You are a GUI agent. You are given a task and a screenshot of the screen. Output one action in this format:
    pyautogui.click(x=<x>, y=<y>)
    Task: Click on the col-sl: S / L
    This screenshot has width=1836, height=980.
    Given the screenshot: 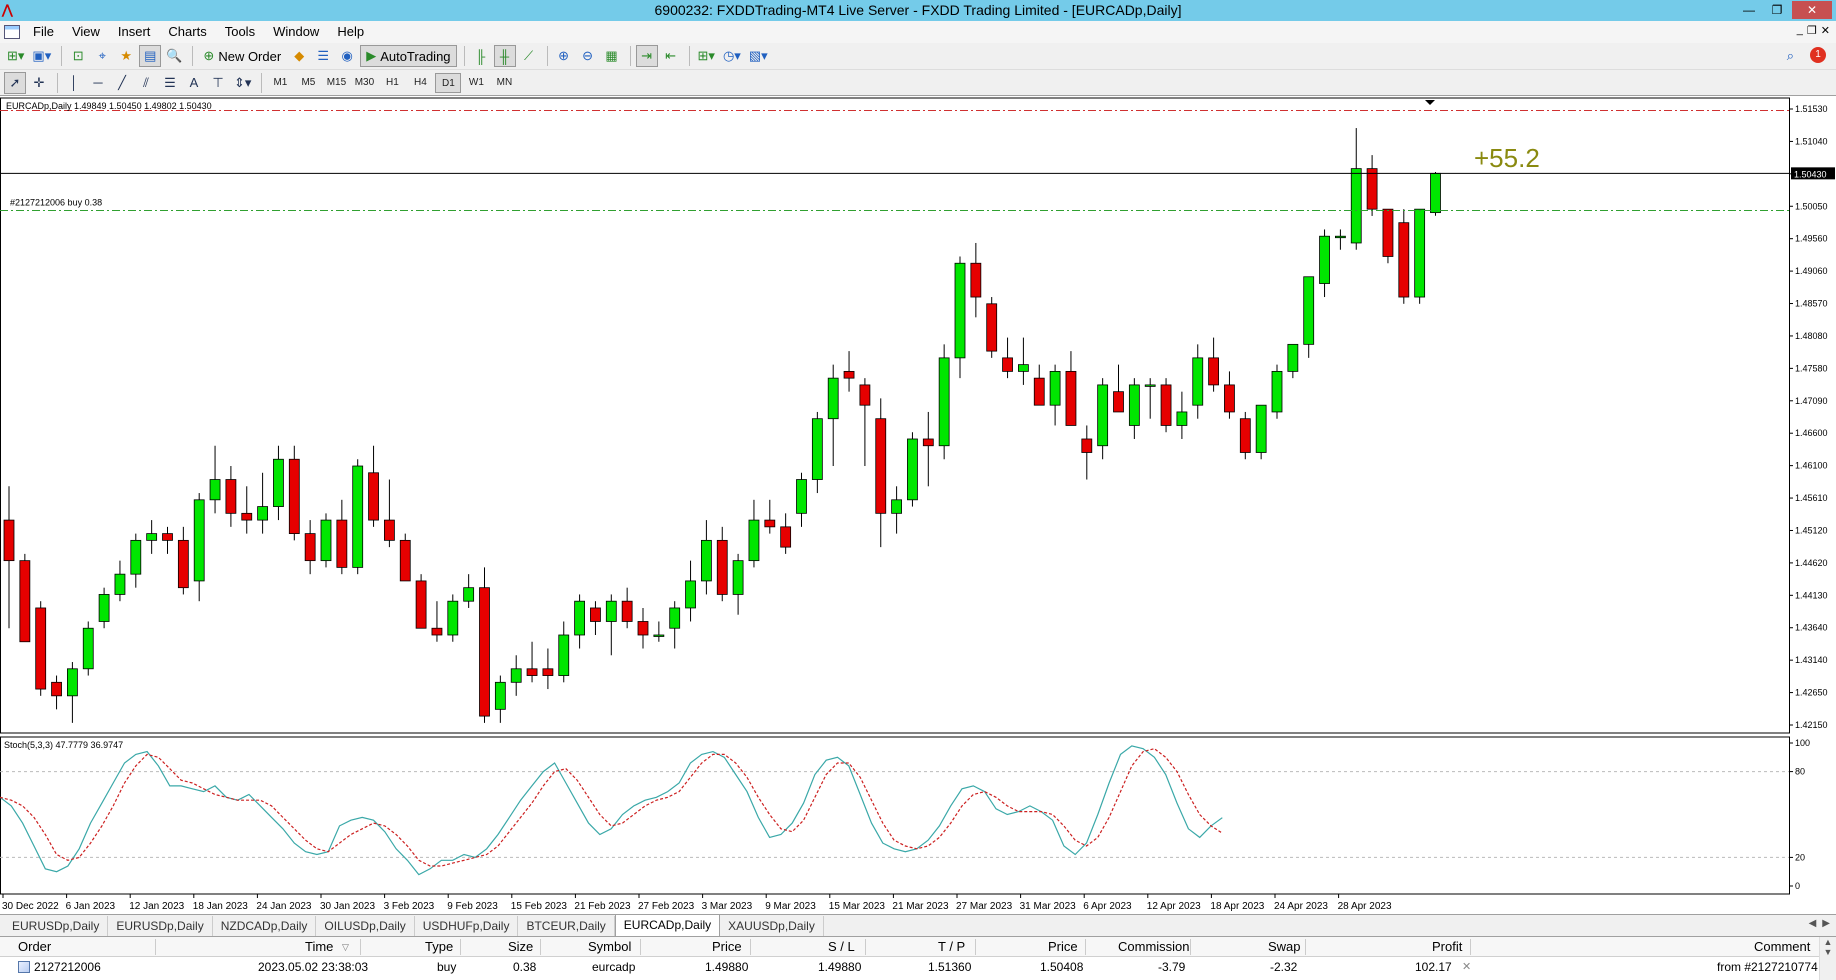 What is the action you would take?
    pyautogui.click(x=841, y=947)
    